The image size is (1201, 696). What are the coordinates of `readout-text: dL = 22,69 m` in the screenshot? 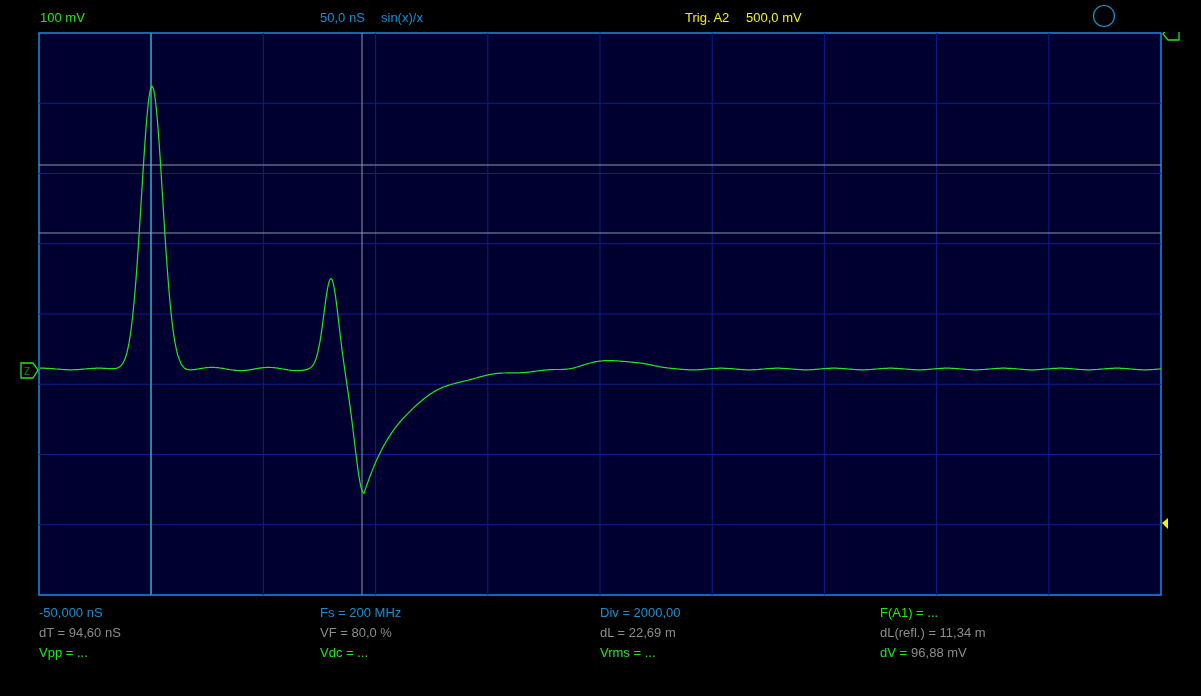 It's located at (638, 632).